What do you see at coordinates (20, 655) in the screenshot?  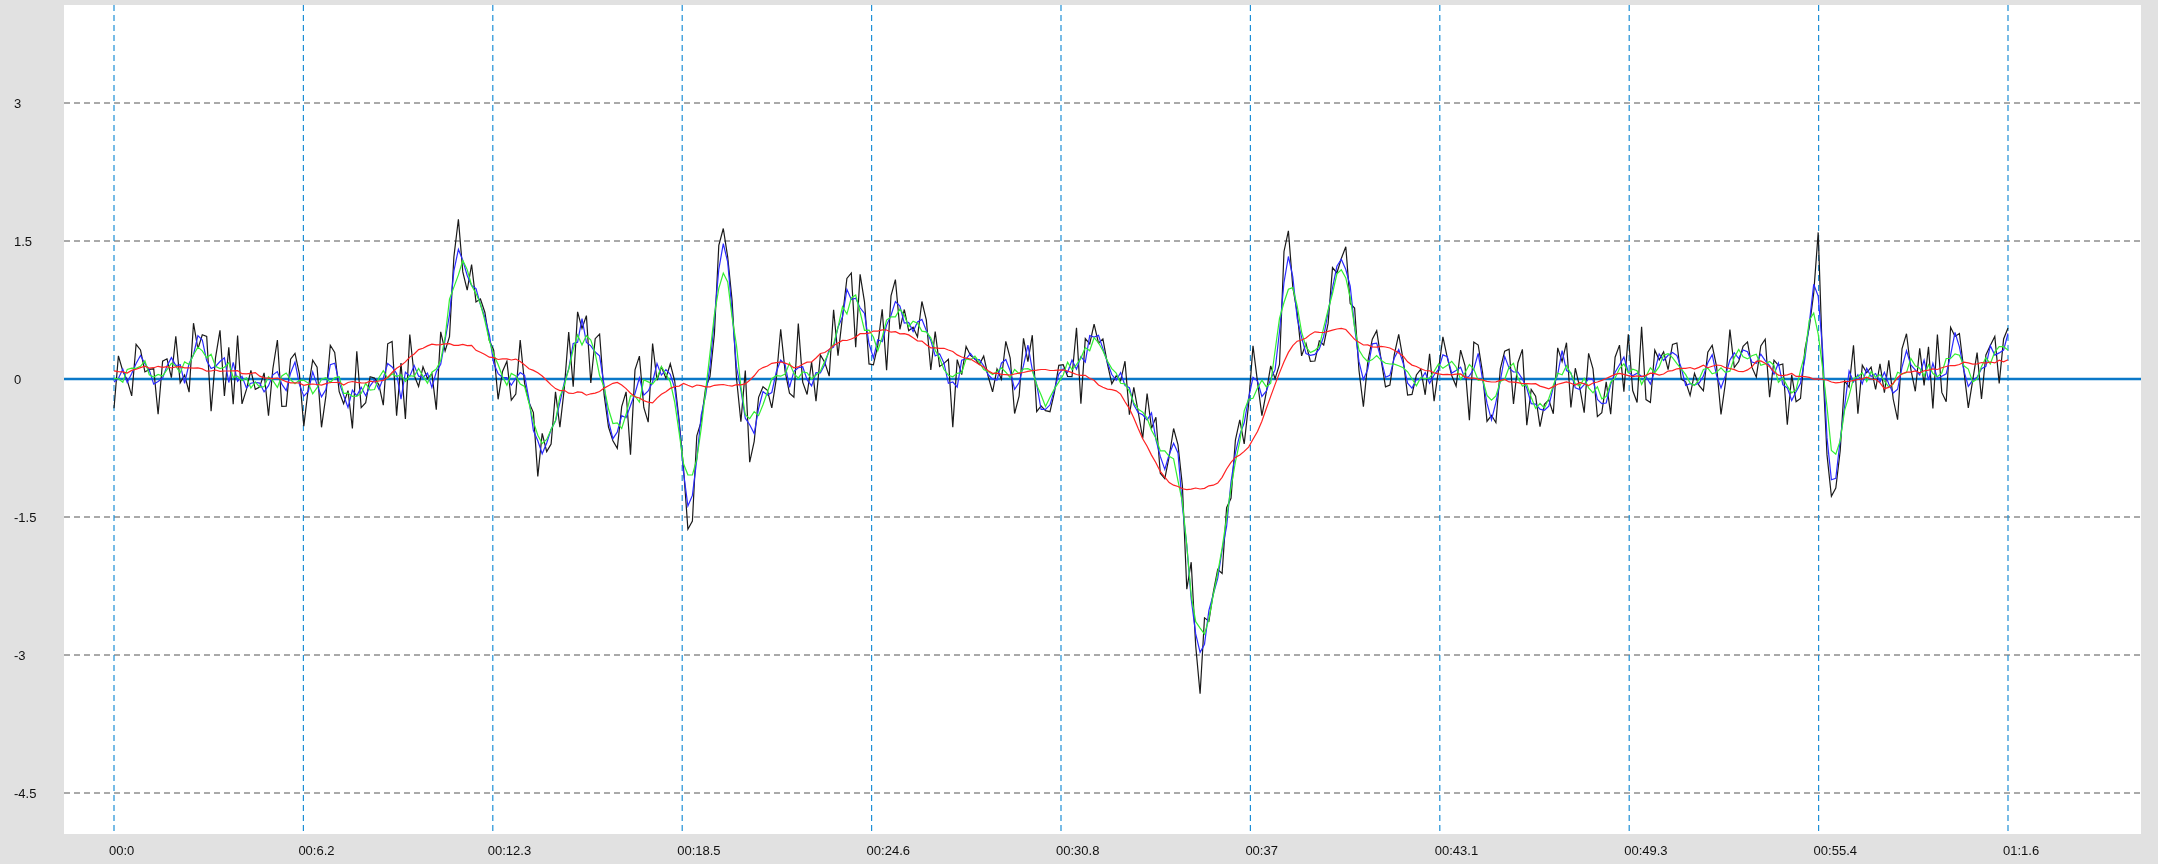 I see `axis-label: -3` at bounding box center [20, 655].